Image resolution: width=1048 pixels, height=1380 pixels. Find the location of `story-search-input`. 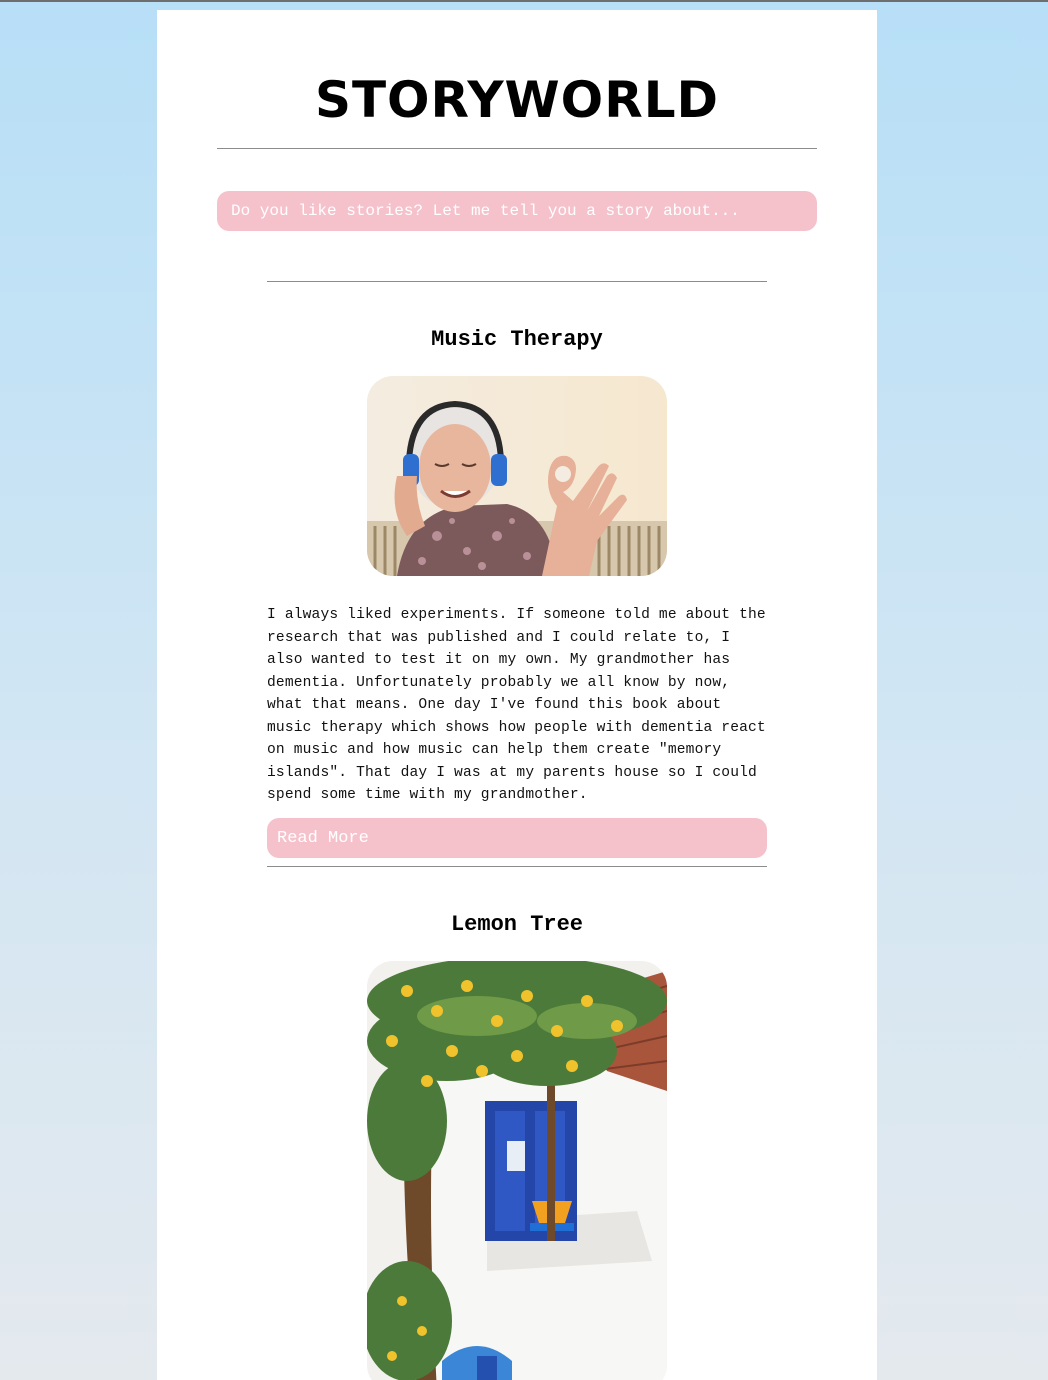

story-search-input is located at coordinates (517, 211).